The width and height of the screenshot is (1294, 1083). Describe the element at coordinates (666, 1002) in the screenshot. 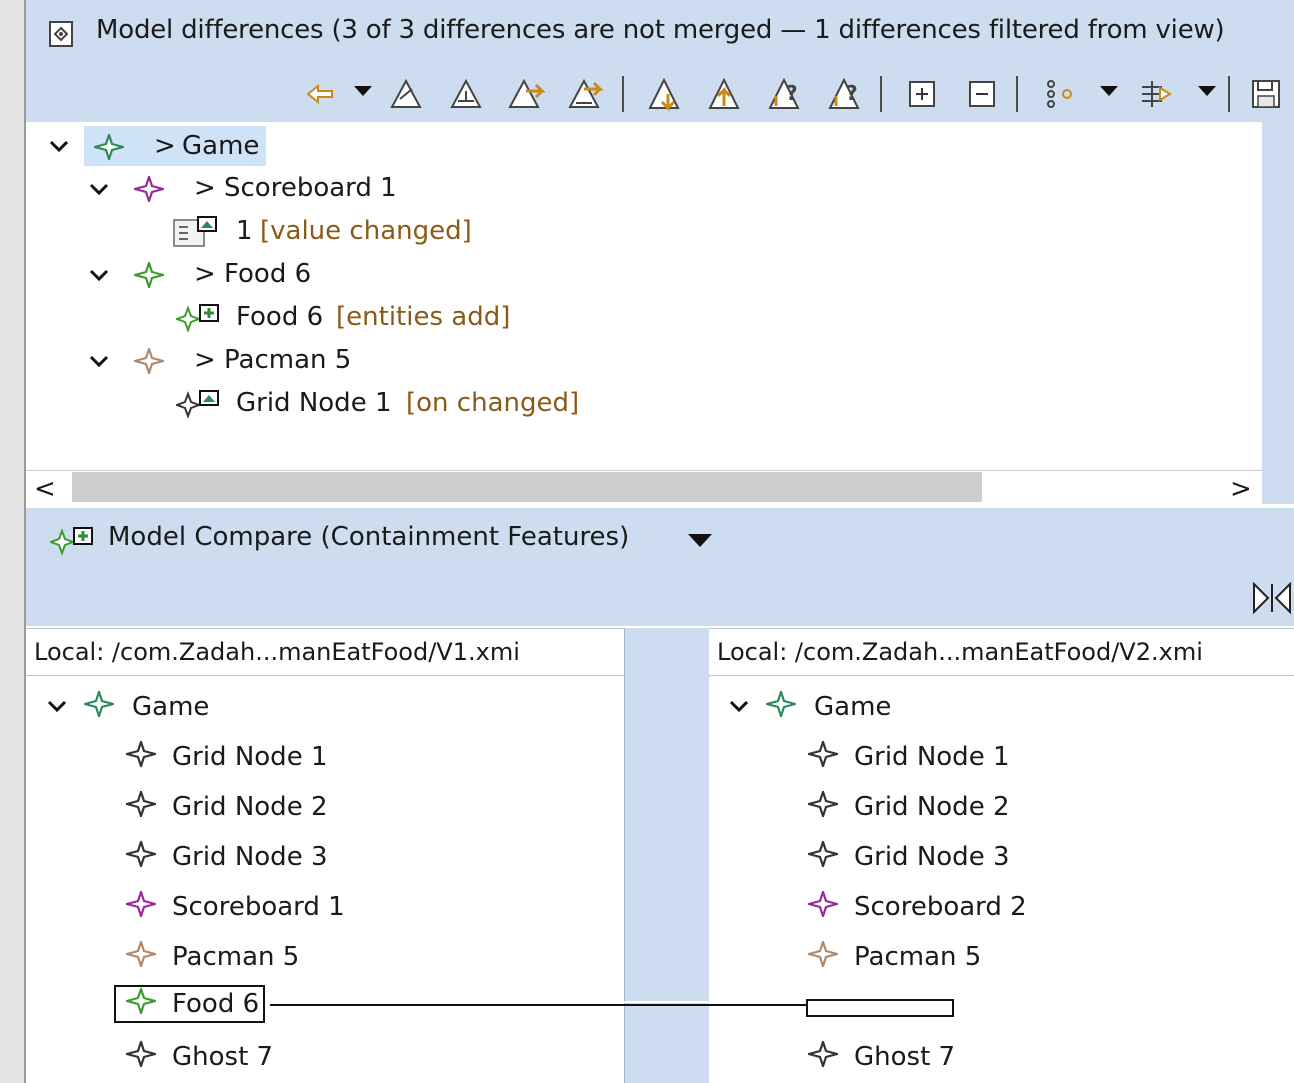

I see `diff-connector-gap` at that location.